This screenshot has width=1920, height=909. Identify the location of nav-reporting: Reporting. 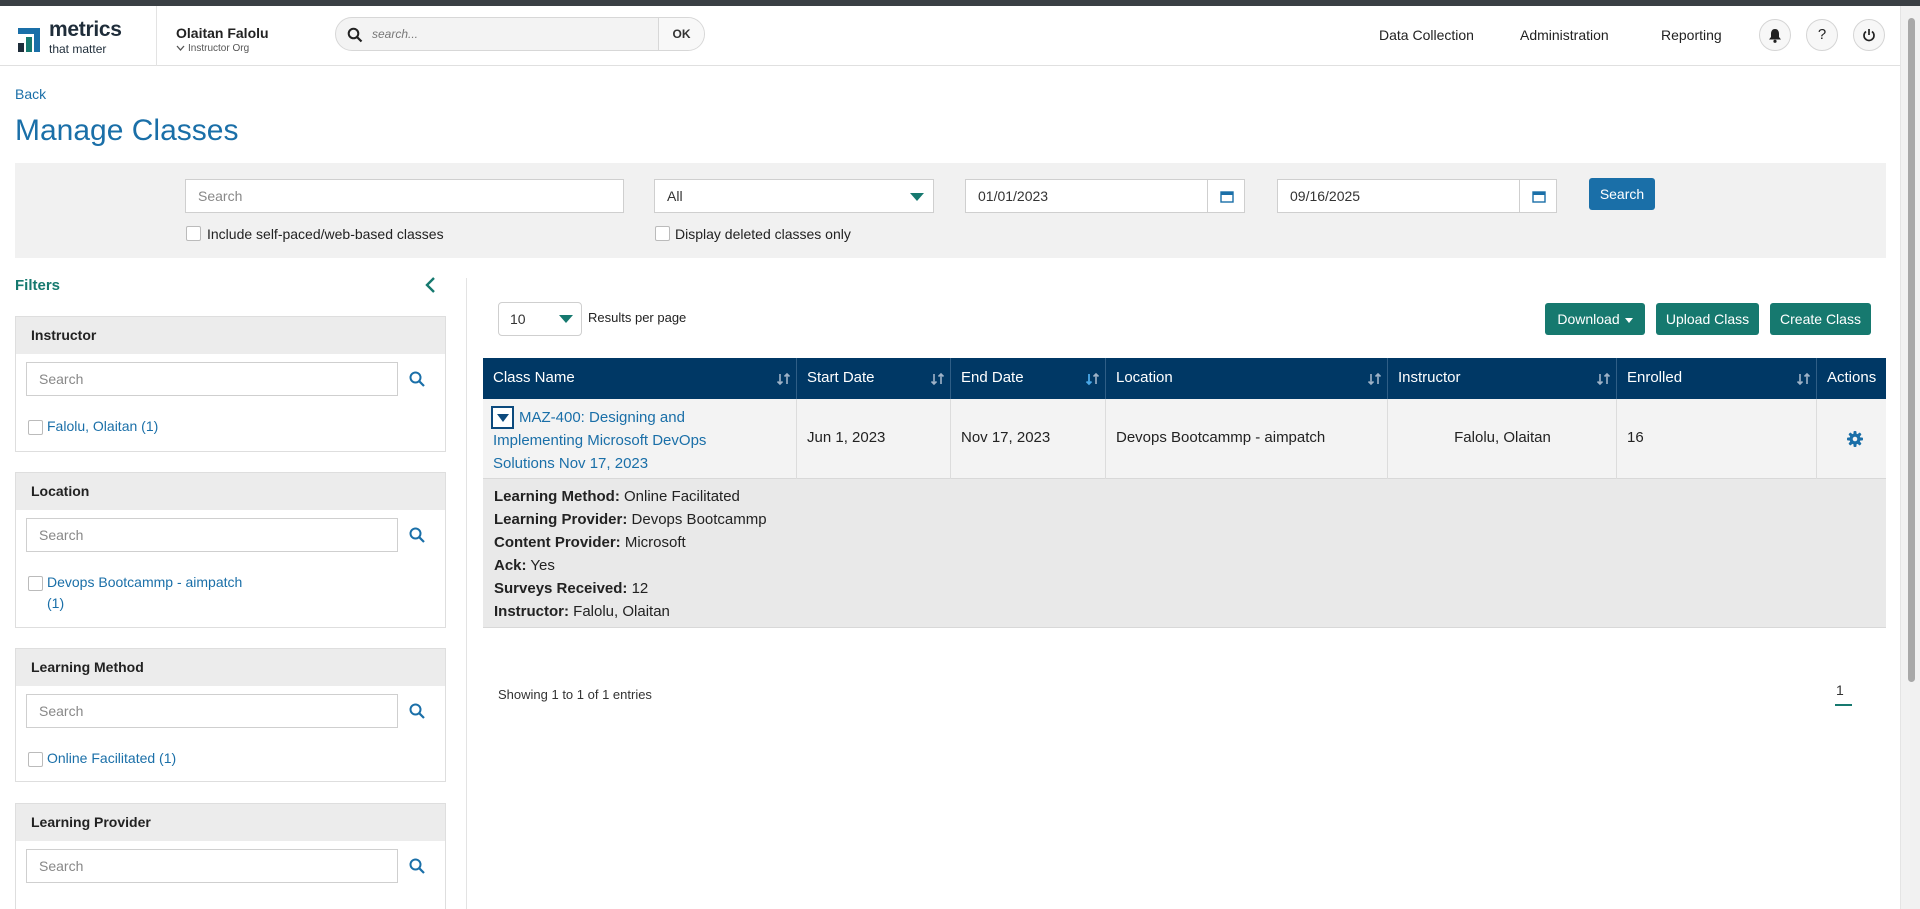
(1691, 35).